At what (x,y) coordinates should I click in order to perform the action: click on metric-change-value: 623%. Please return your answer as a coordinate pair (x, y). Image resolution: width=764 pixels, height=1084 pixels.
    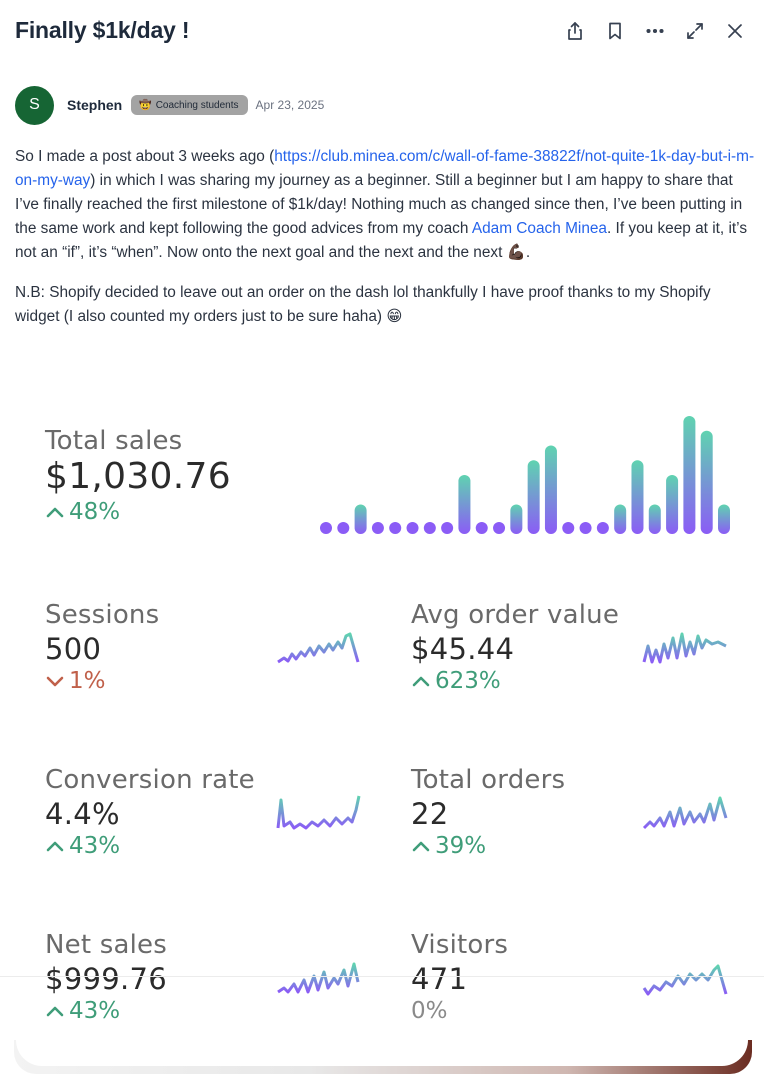
    Looking at the image, I should click on (468, 681).